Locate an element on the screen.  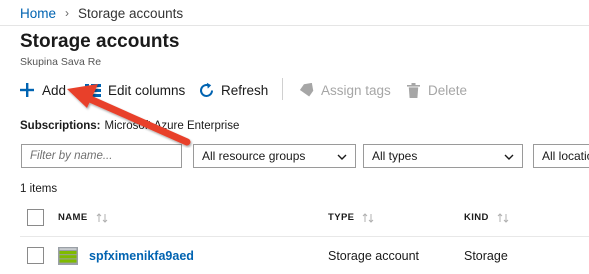
resource-groups-value: All resource groups is located at coordinates (254, 156).